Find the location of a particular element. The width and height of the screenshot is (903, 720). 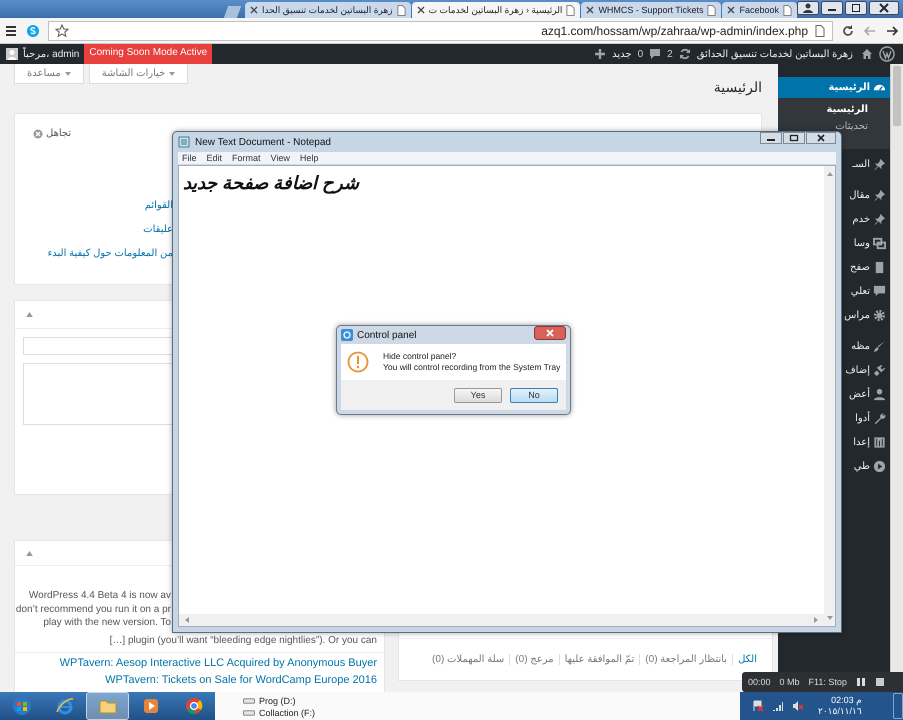

sidebar-item: تعلي is located at coordinates (870, 291).